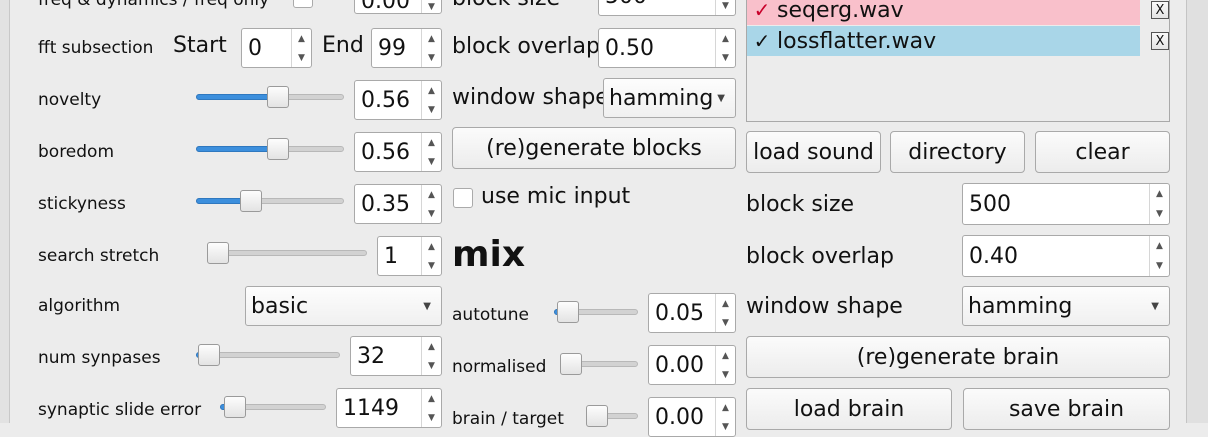  Describe the element at coordinates (371, 408) in the screenshot. I see `synaptic-slide-error-value: 1149` at that location.